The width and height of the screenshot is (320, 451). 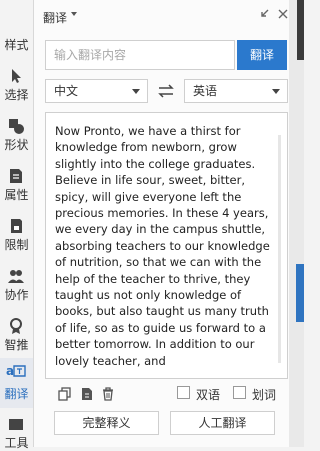 I want to click on outer-scroll-track, so click(x=300, y=30).